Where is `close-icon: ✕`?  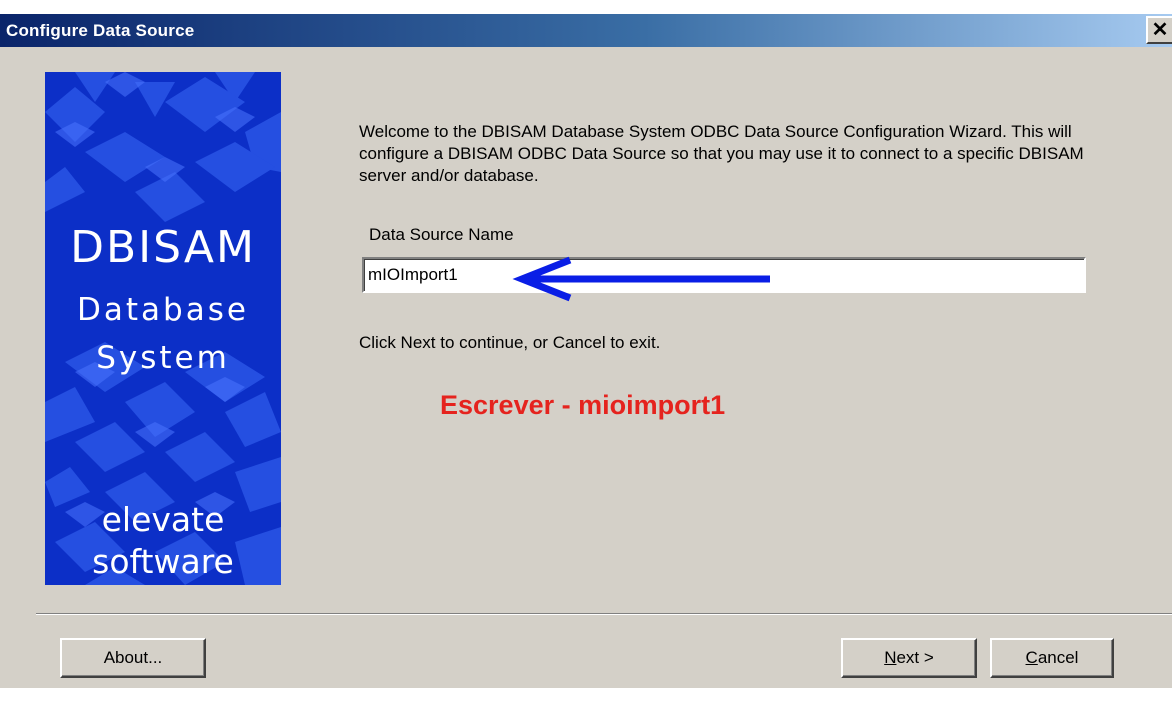 close-icon: ✕ is located at coordinates (1160, 30).